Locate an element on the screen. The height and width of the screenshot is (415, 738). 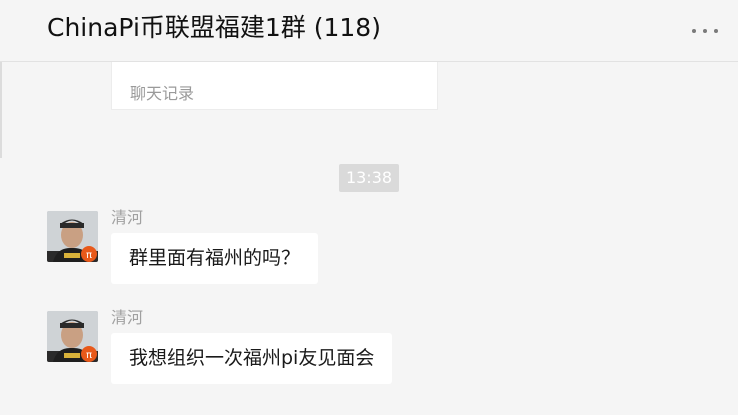
more-dots-icon is located at coordinates (705, 31).